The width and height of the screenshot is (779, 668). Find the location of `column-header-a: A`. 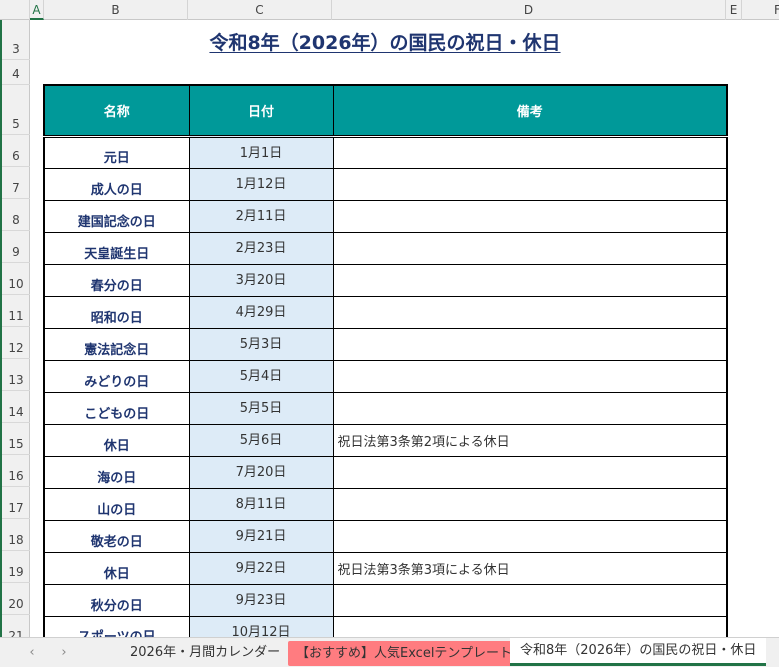

column-header-a: A is located at coordinates (37, 10).